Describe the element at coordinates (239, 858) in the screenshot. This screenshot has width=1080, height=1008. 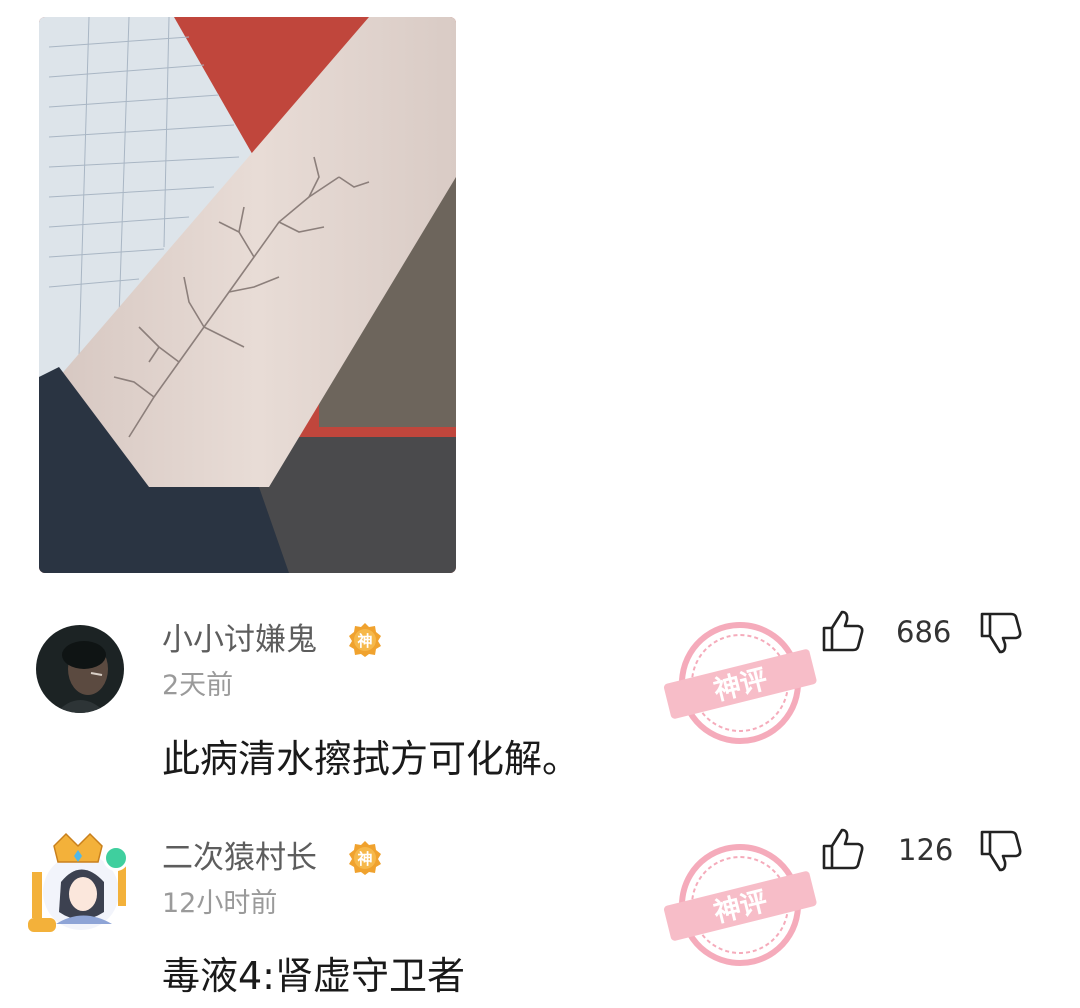
I see `username: 二次猿村长` at that location.